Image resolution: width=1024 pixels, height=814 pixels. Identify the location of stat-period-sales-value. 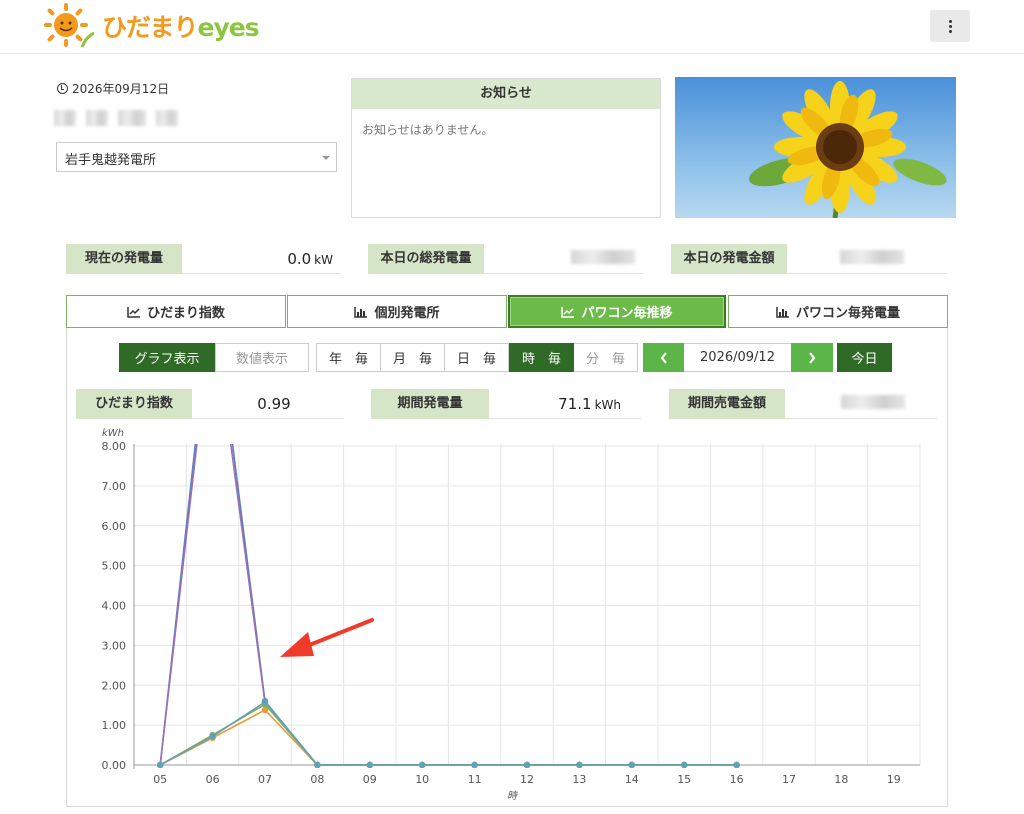
(861, 403).